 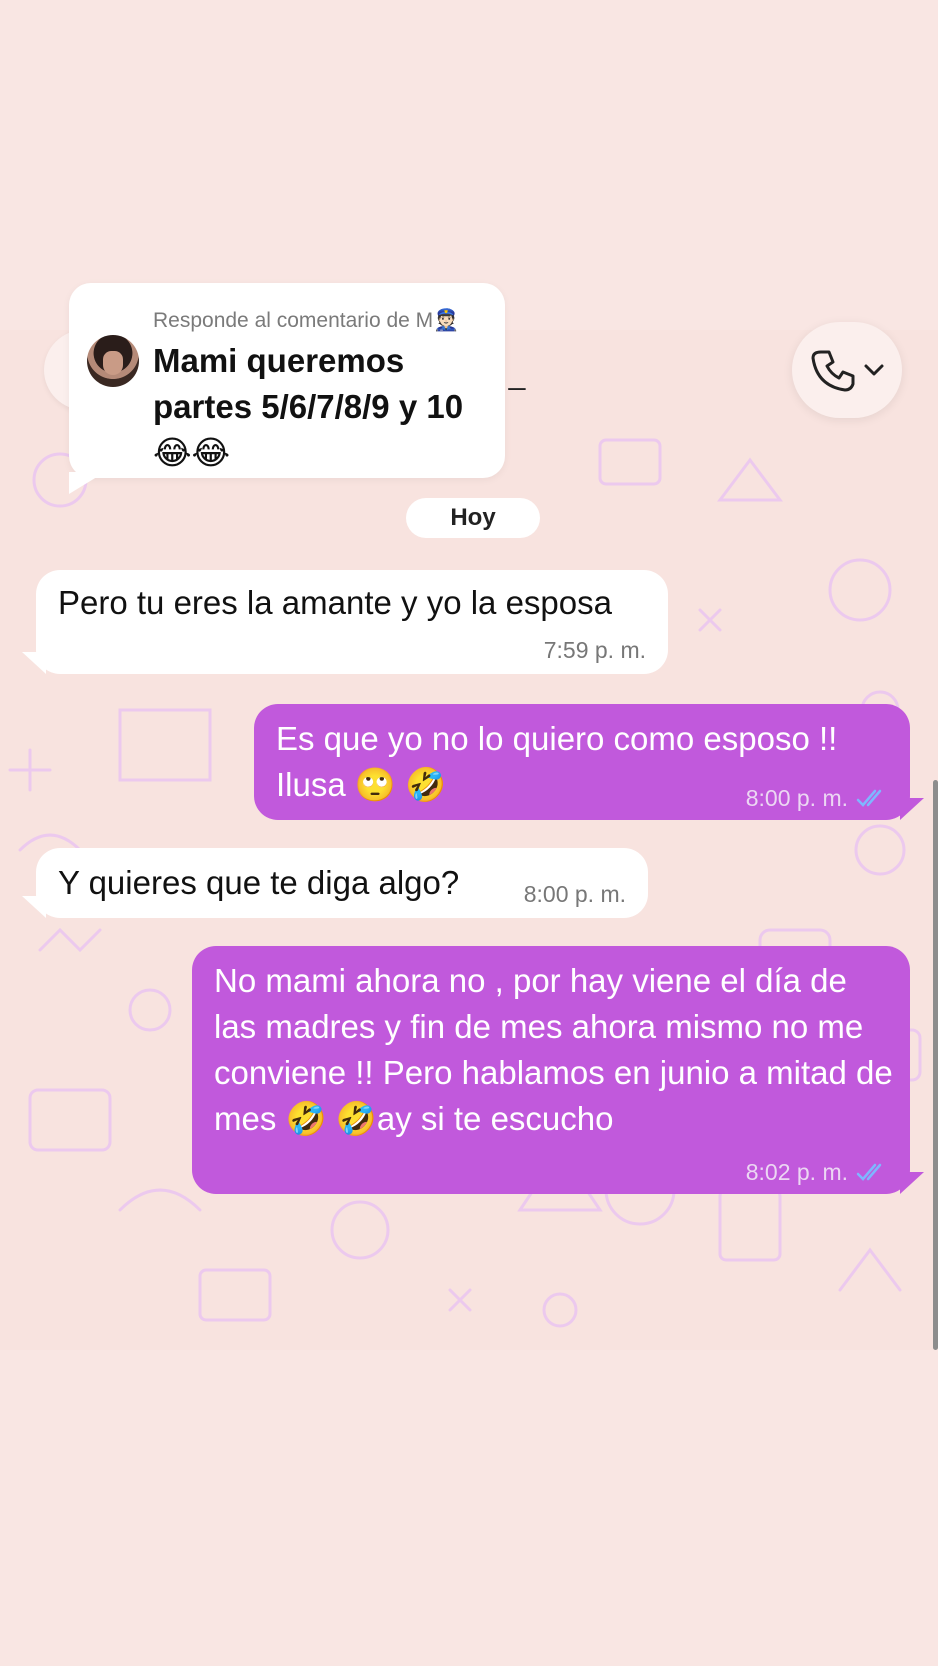 I want to click on call-button, so click(x=847, y=370).